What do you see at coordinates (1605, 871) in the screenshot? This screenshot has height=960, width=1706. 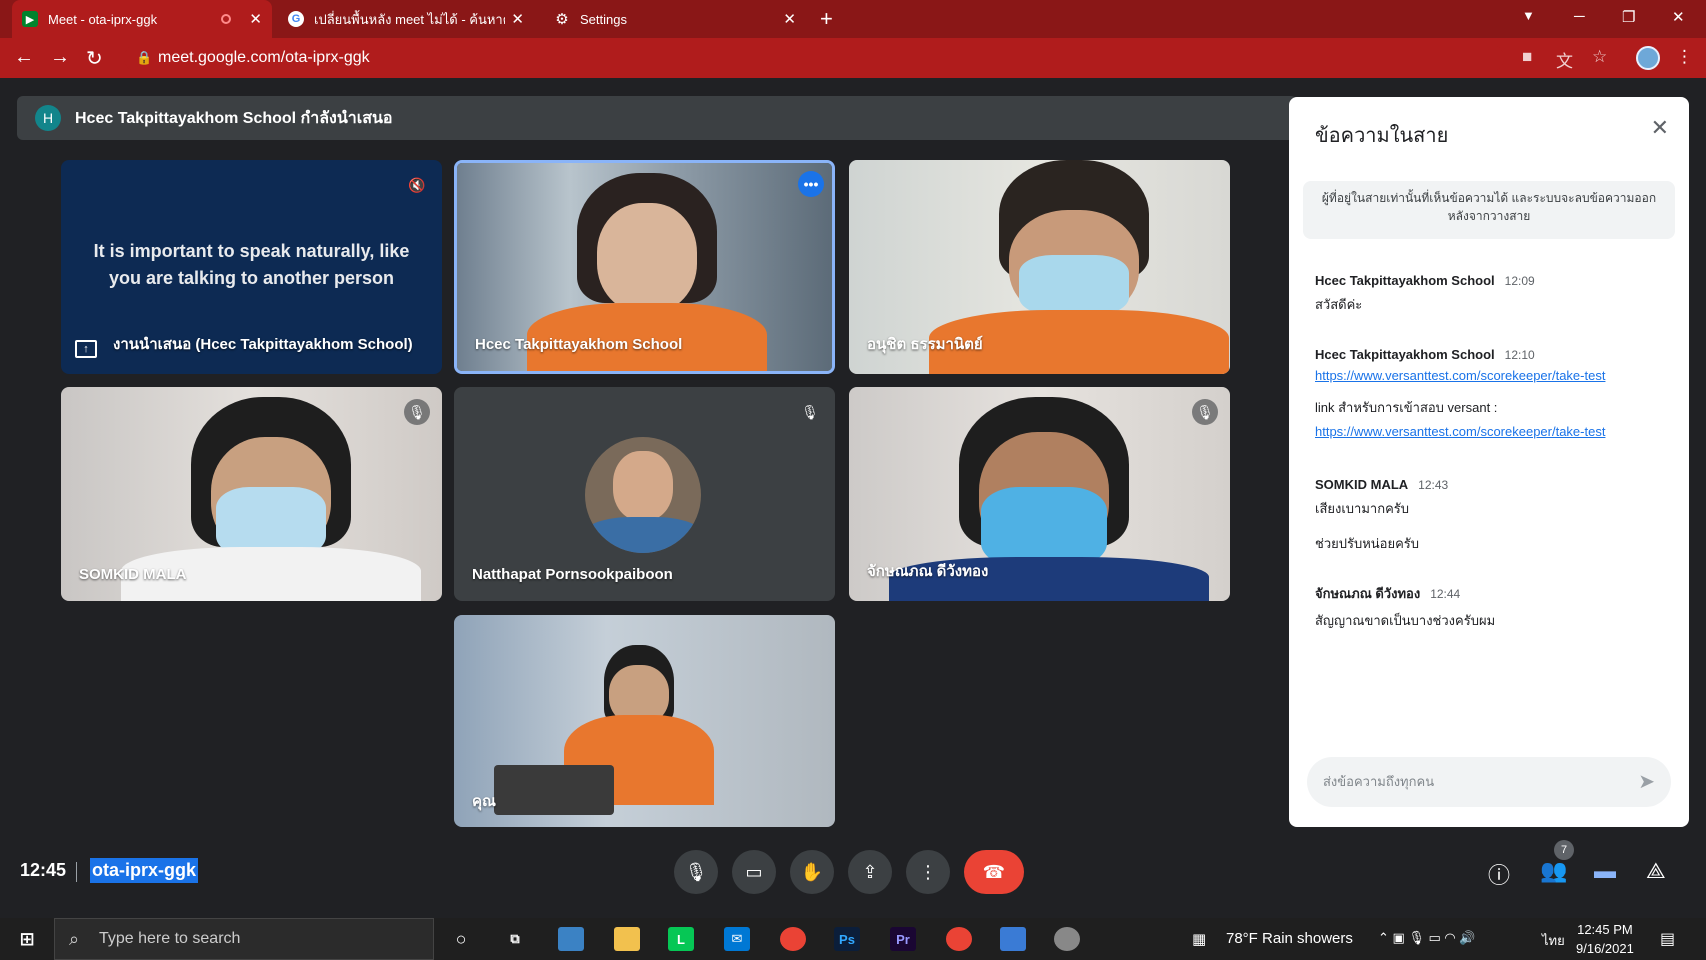 I see `chat-icon: ▬` at bounding box center [1605, 871].